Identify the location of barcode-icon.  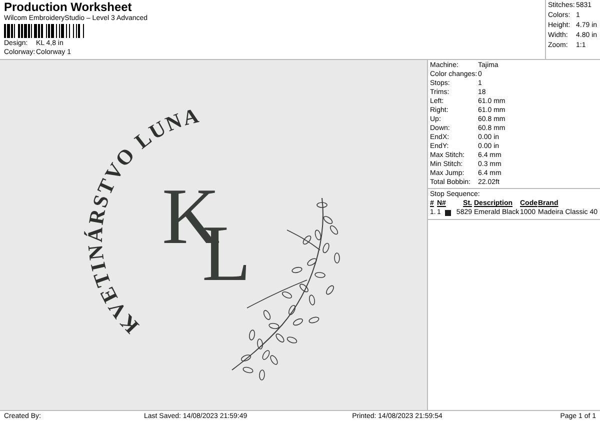
(45, 31).